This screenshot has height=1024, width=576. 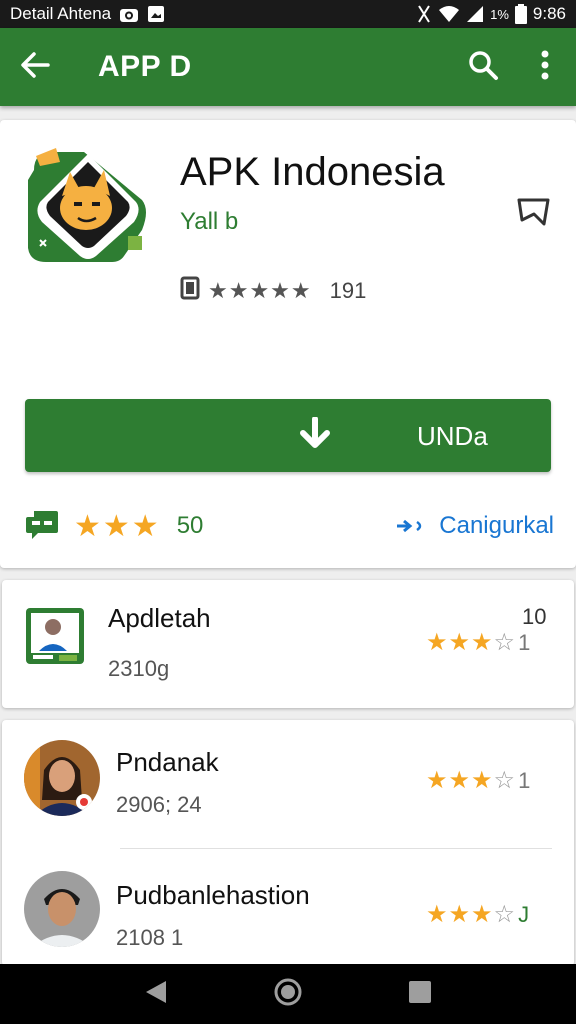 What do you see at coordinates (534, 616) in the screenshot?
I see `list-item-count-top: 10` at bounding box center [534, 616].